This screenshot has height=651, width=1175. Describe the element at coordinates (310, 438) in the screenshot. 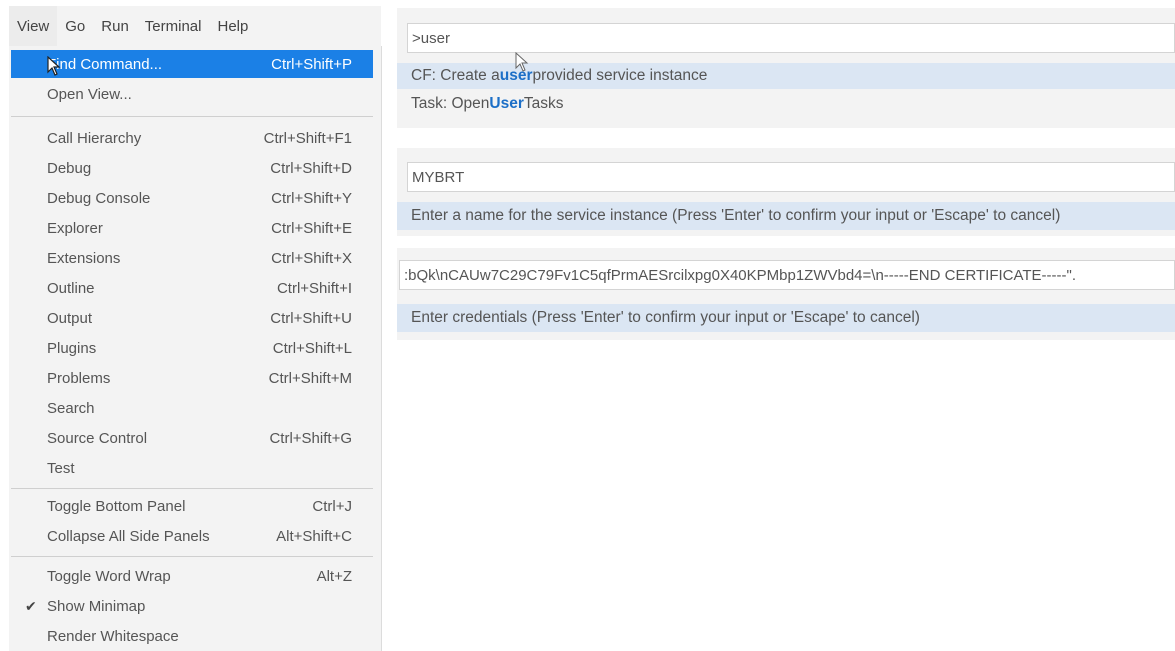

I see `shortcut-label: Ctrl+Shift+G` at that location.